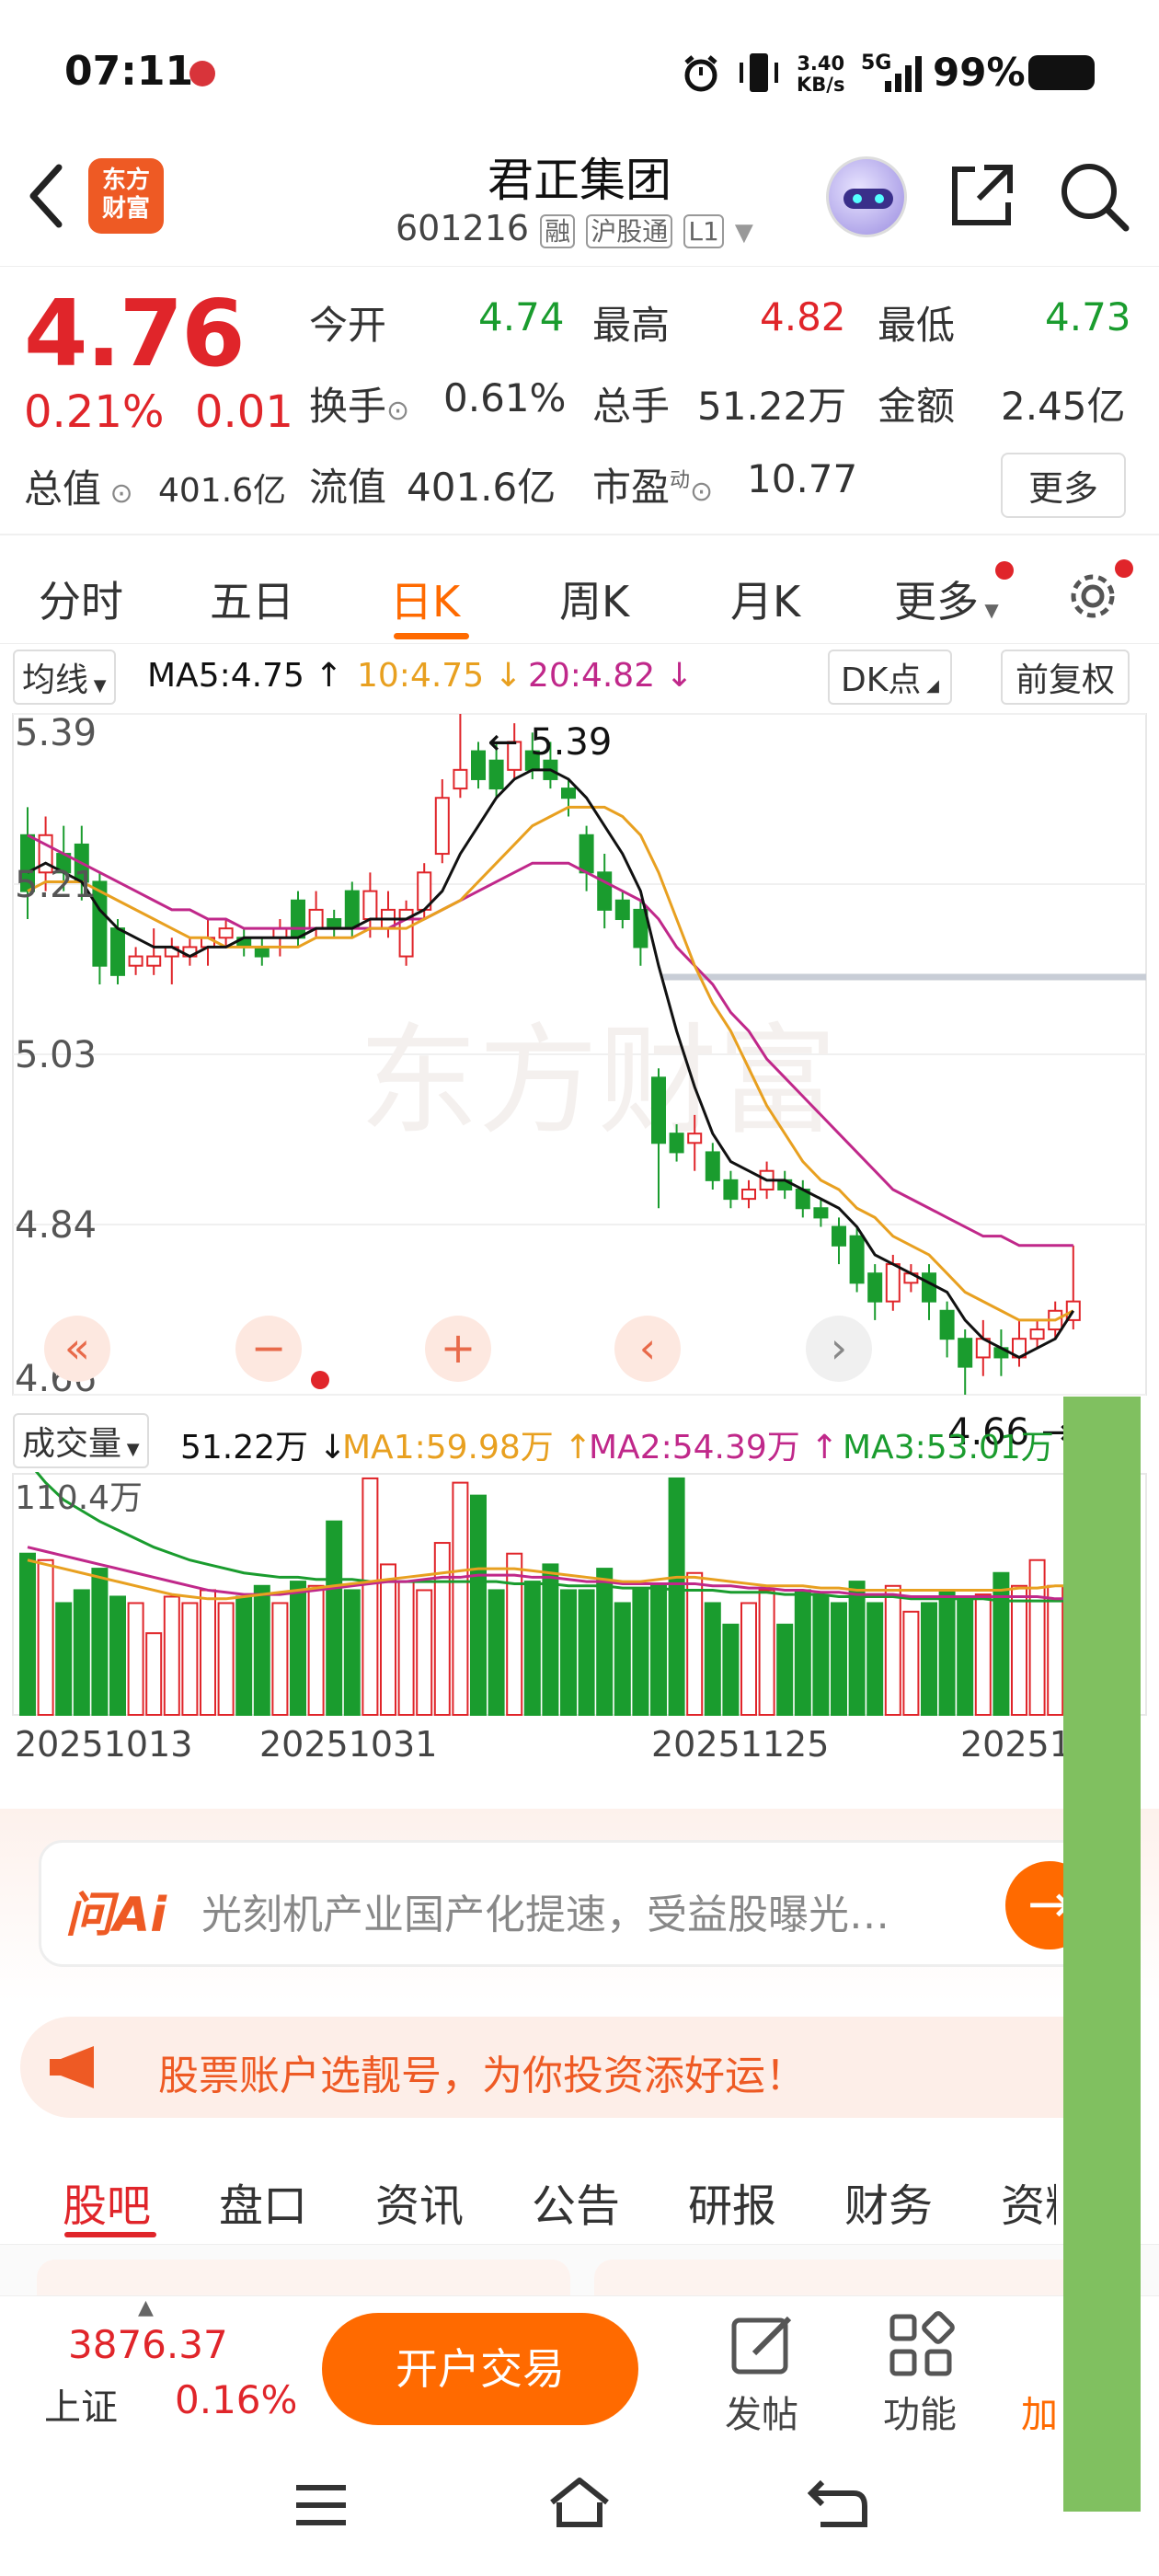  I want to click on open-account-trade-button: 开户交易, so click(480, 2369).